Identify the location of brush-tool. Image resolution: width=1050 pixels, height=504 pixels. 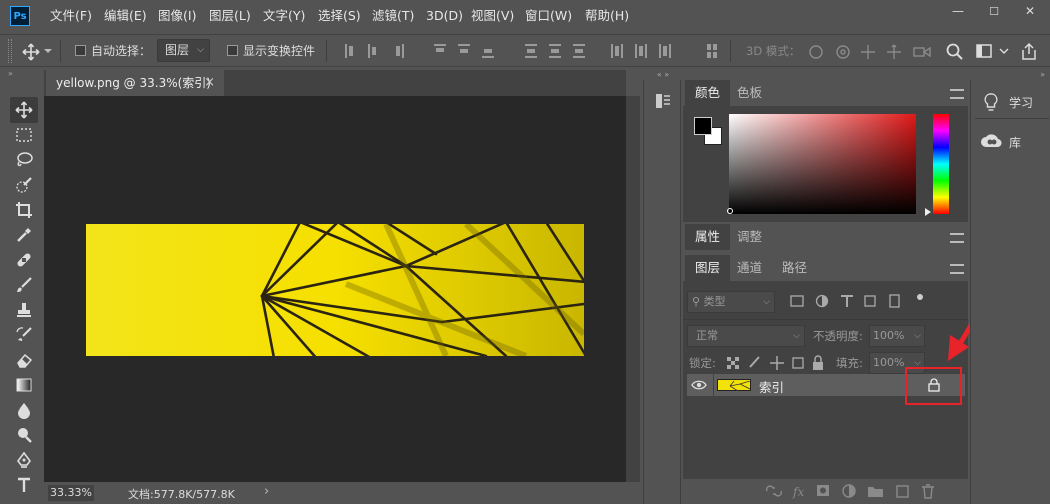
(24, 285).